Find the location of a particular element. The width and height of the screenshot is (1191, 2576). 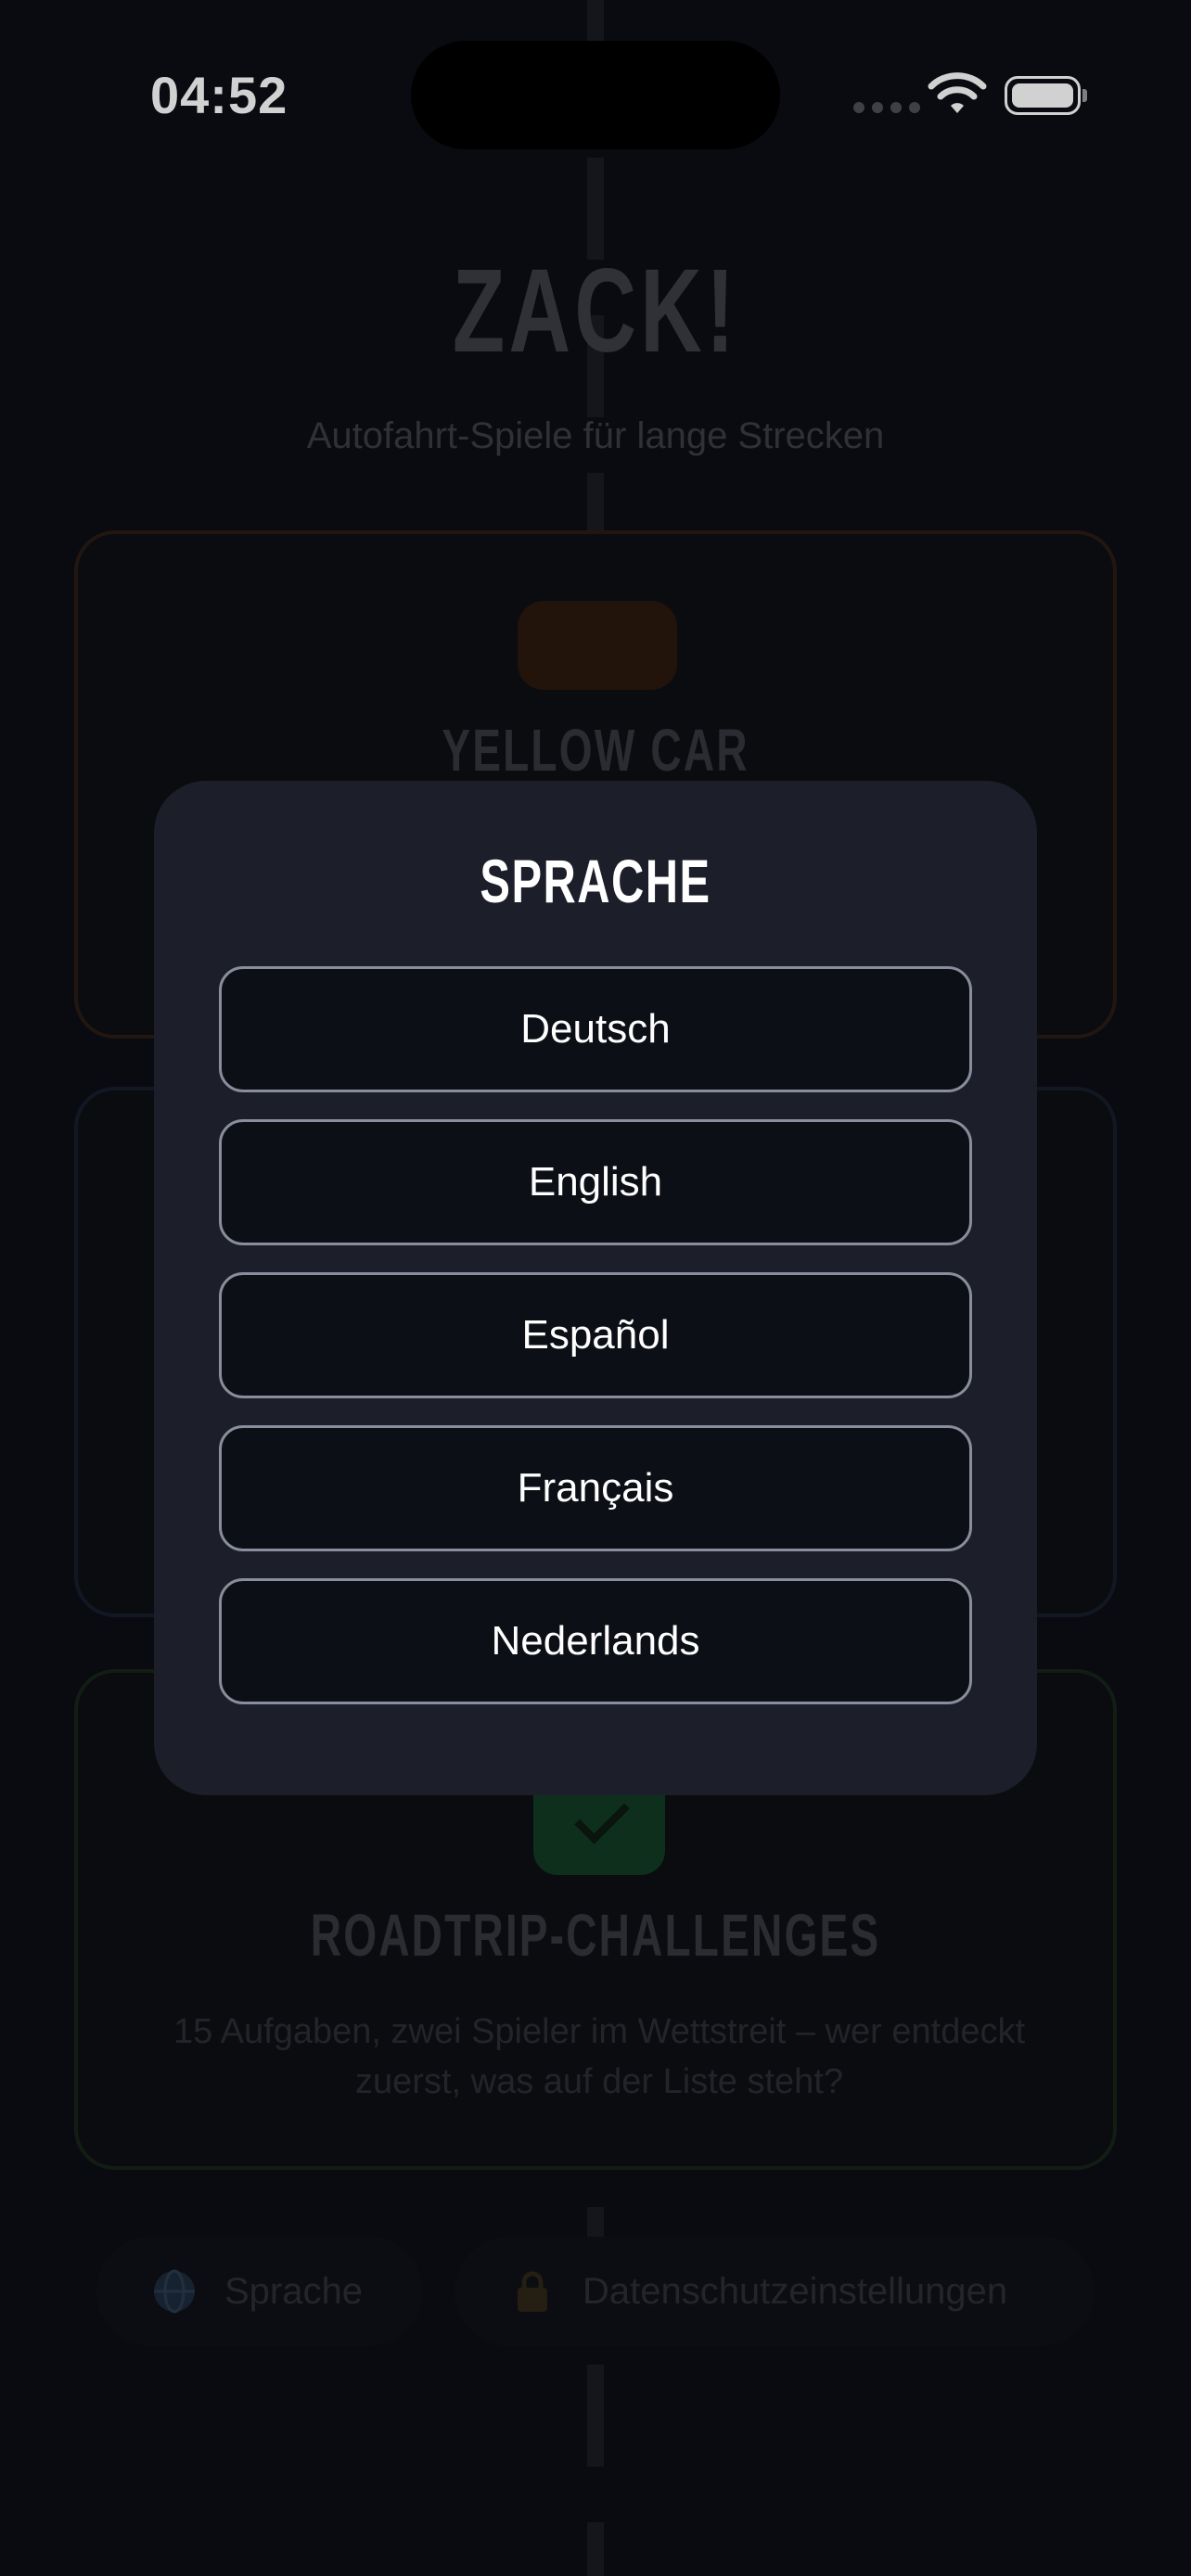

language-option-english: English is located at coordinates (595, 1182).